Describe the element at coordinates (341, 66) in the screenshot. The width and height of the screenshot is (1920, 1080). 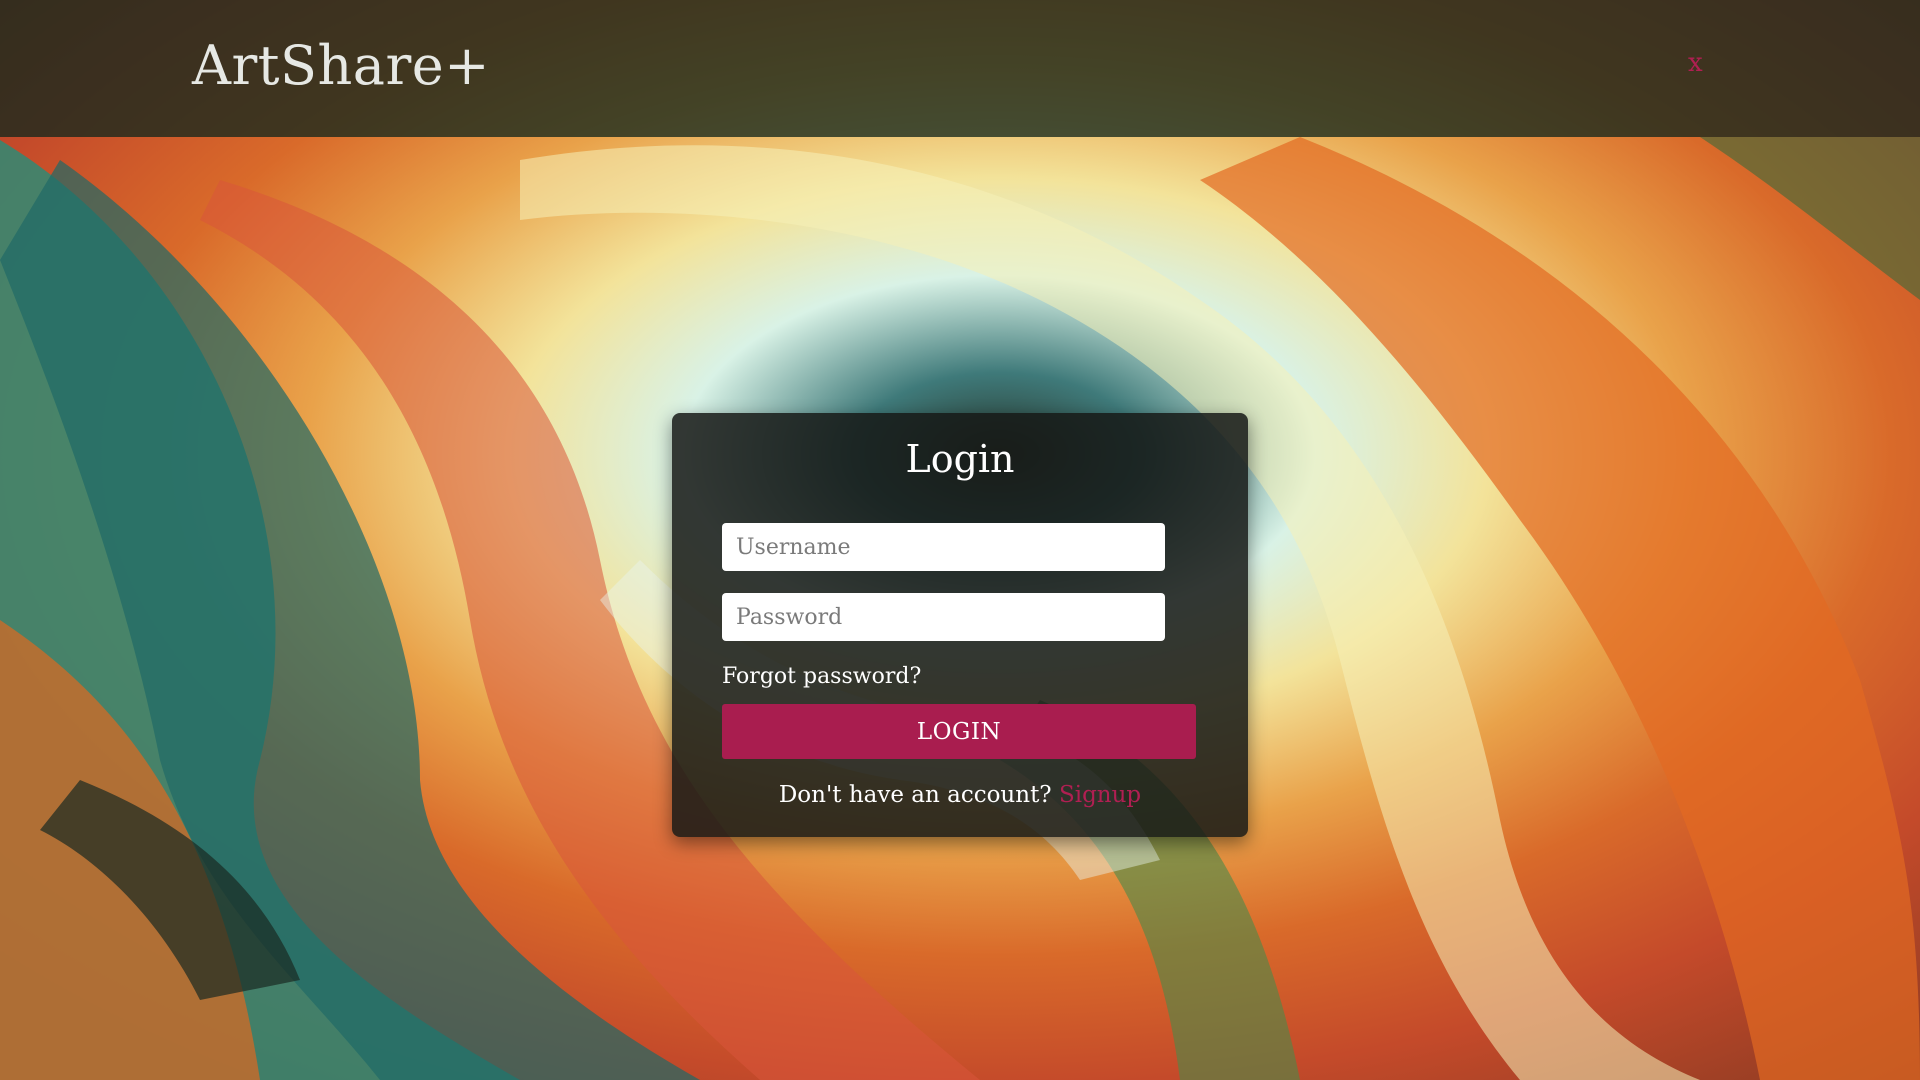
I see `brand-logo-text: ArtShare+` at that location.